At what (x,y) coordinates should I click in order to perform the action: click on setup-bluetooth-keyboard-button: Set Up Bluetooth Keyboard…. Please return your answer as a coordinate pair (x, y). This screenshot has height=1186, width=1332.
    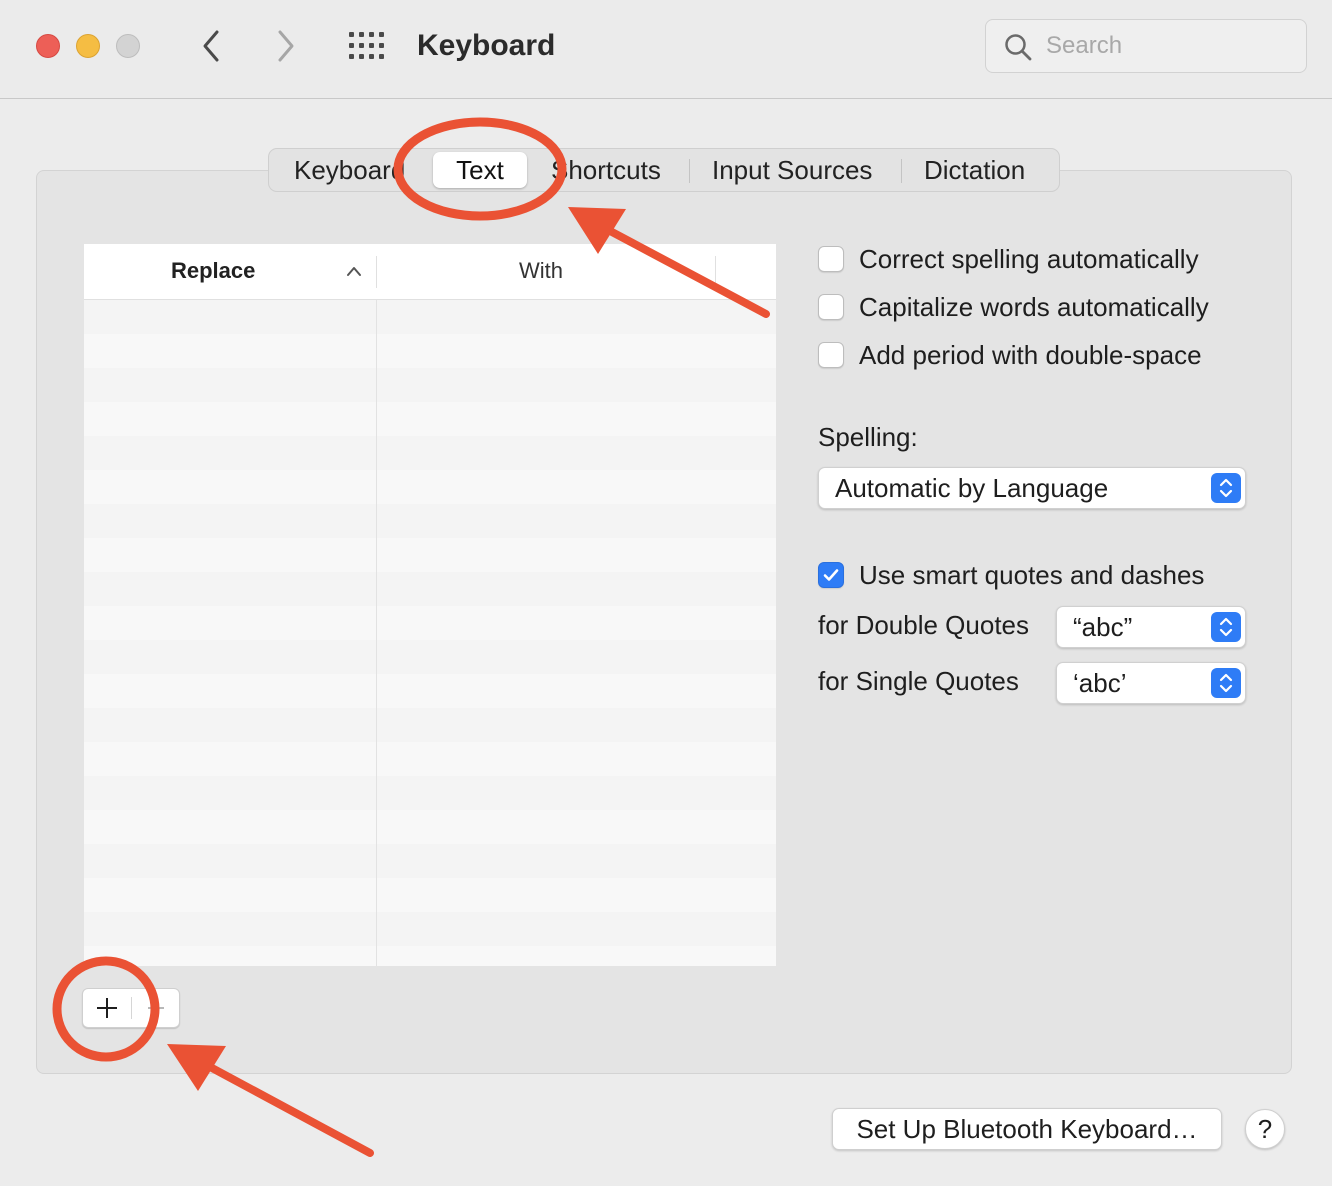
    Looking at the image, I should click on (1027, 1129).